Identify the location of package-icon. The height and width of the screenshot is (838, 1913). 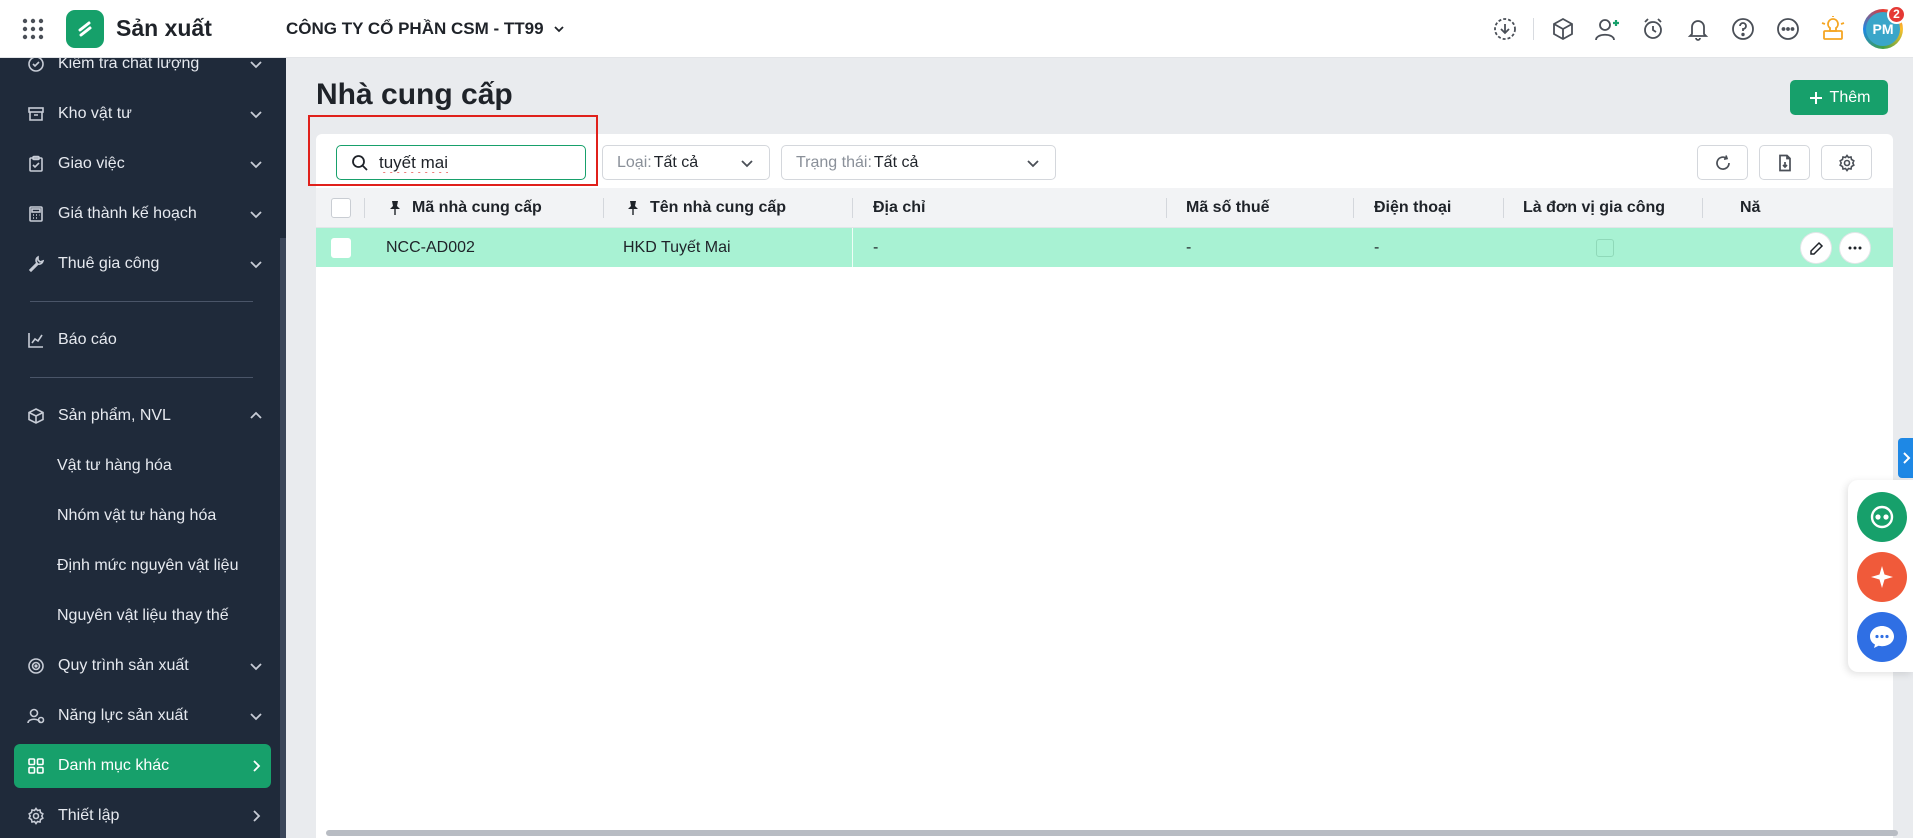
(1562, 28).